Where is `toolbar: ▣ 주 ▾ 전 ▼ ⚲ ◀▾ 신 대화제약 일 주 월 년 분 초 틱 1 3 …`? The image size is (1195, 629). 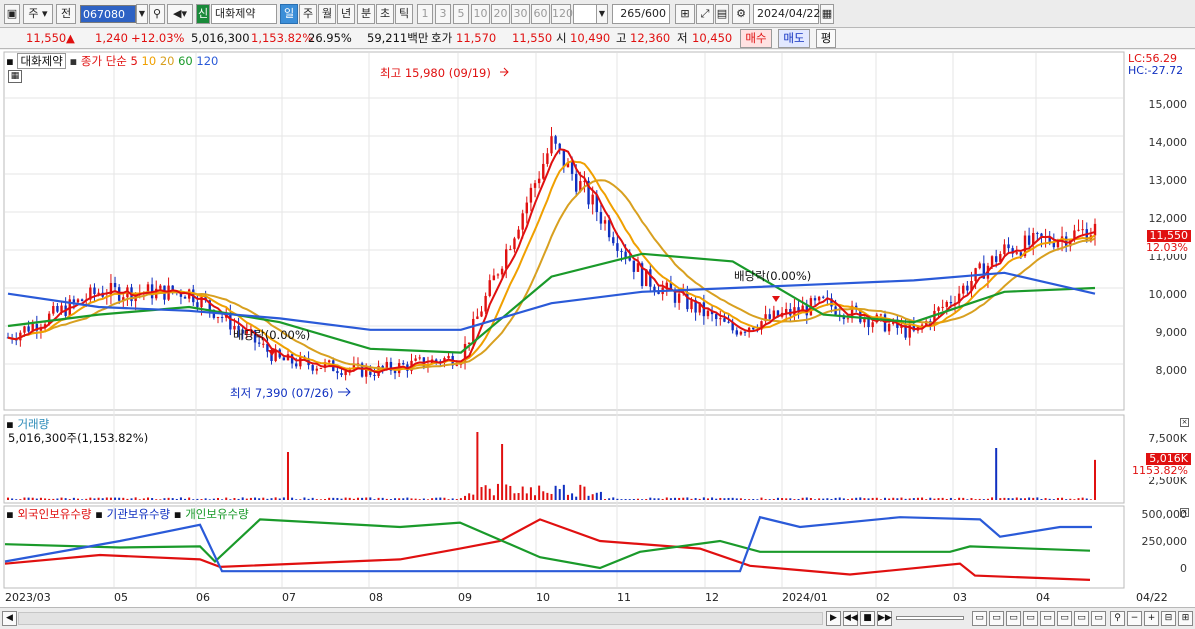 toolbar: ▣ 주 ▾ 전 ▼ ⚲ ◀▾ 신 대화제약 일 주 월 년 분 초 틱 1 3 … is located at coordinates (597, 14).